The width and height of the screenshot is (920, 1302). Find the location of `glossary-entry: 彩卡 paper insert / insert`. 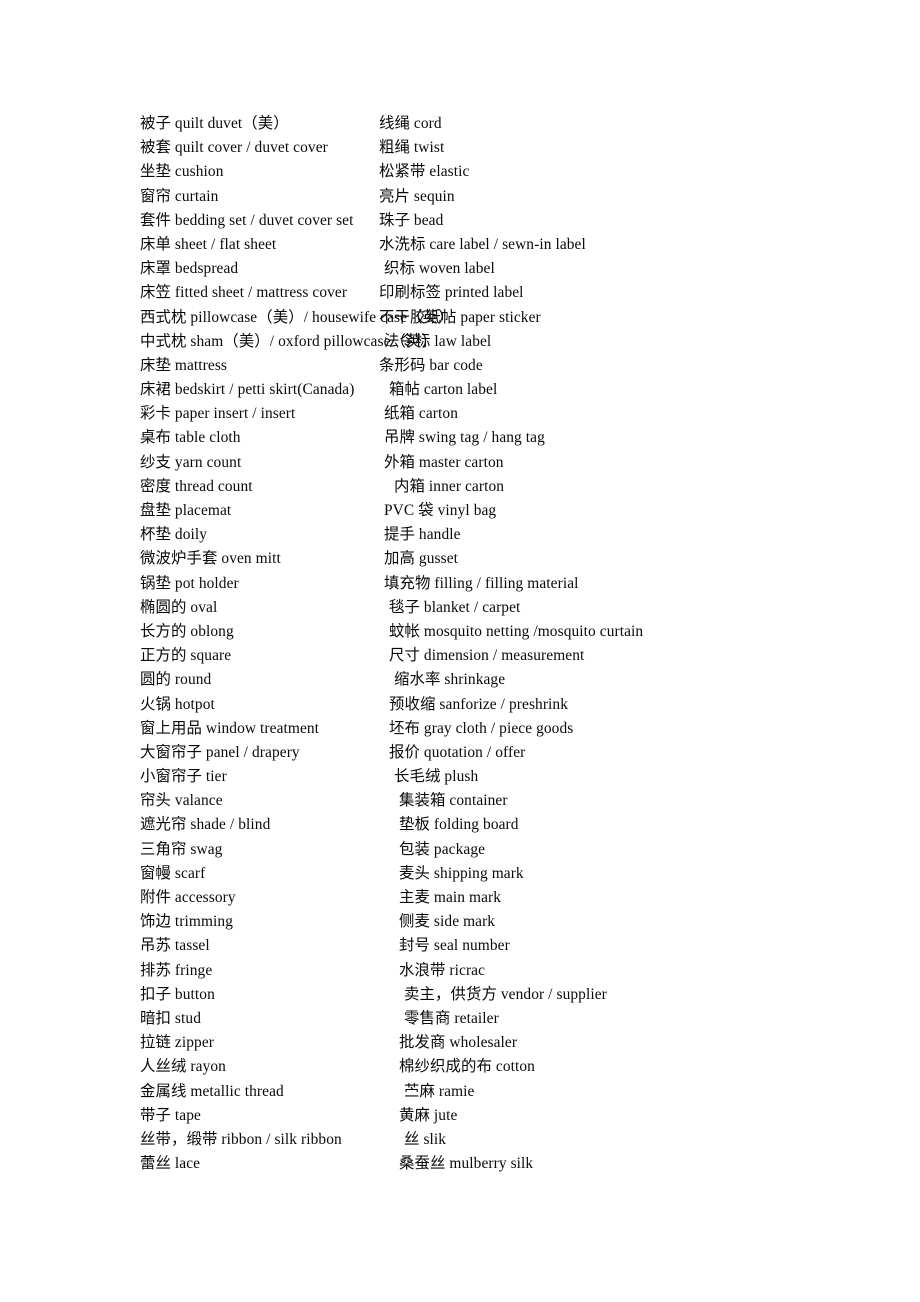

glossary-entry: 彩卡 paper insert / insert is located at coordinates (218, 414).